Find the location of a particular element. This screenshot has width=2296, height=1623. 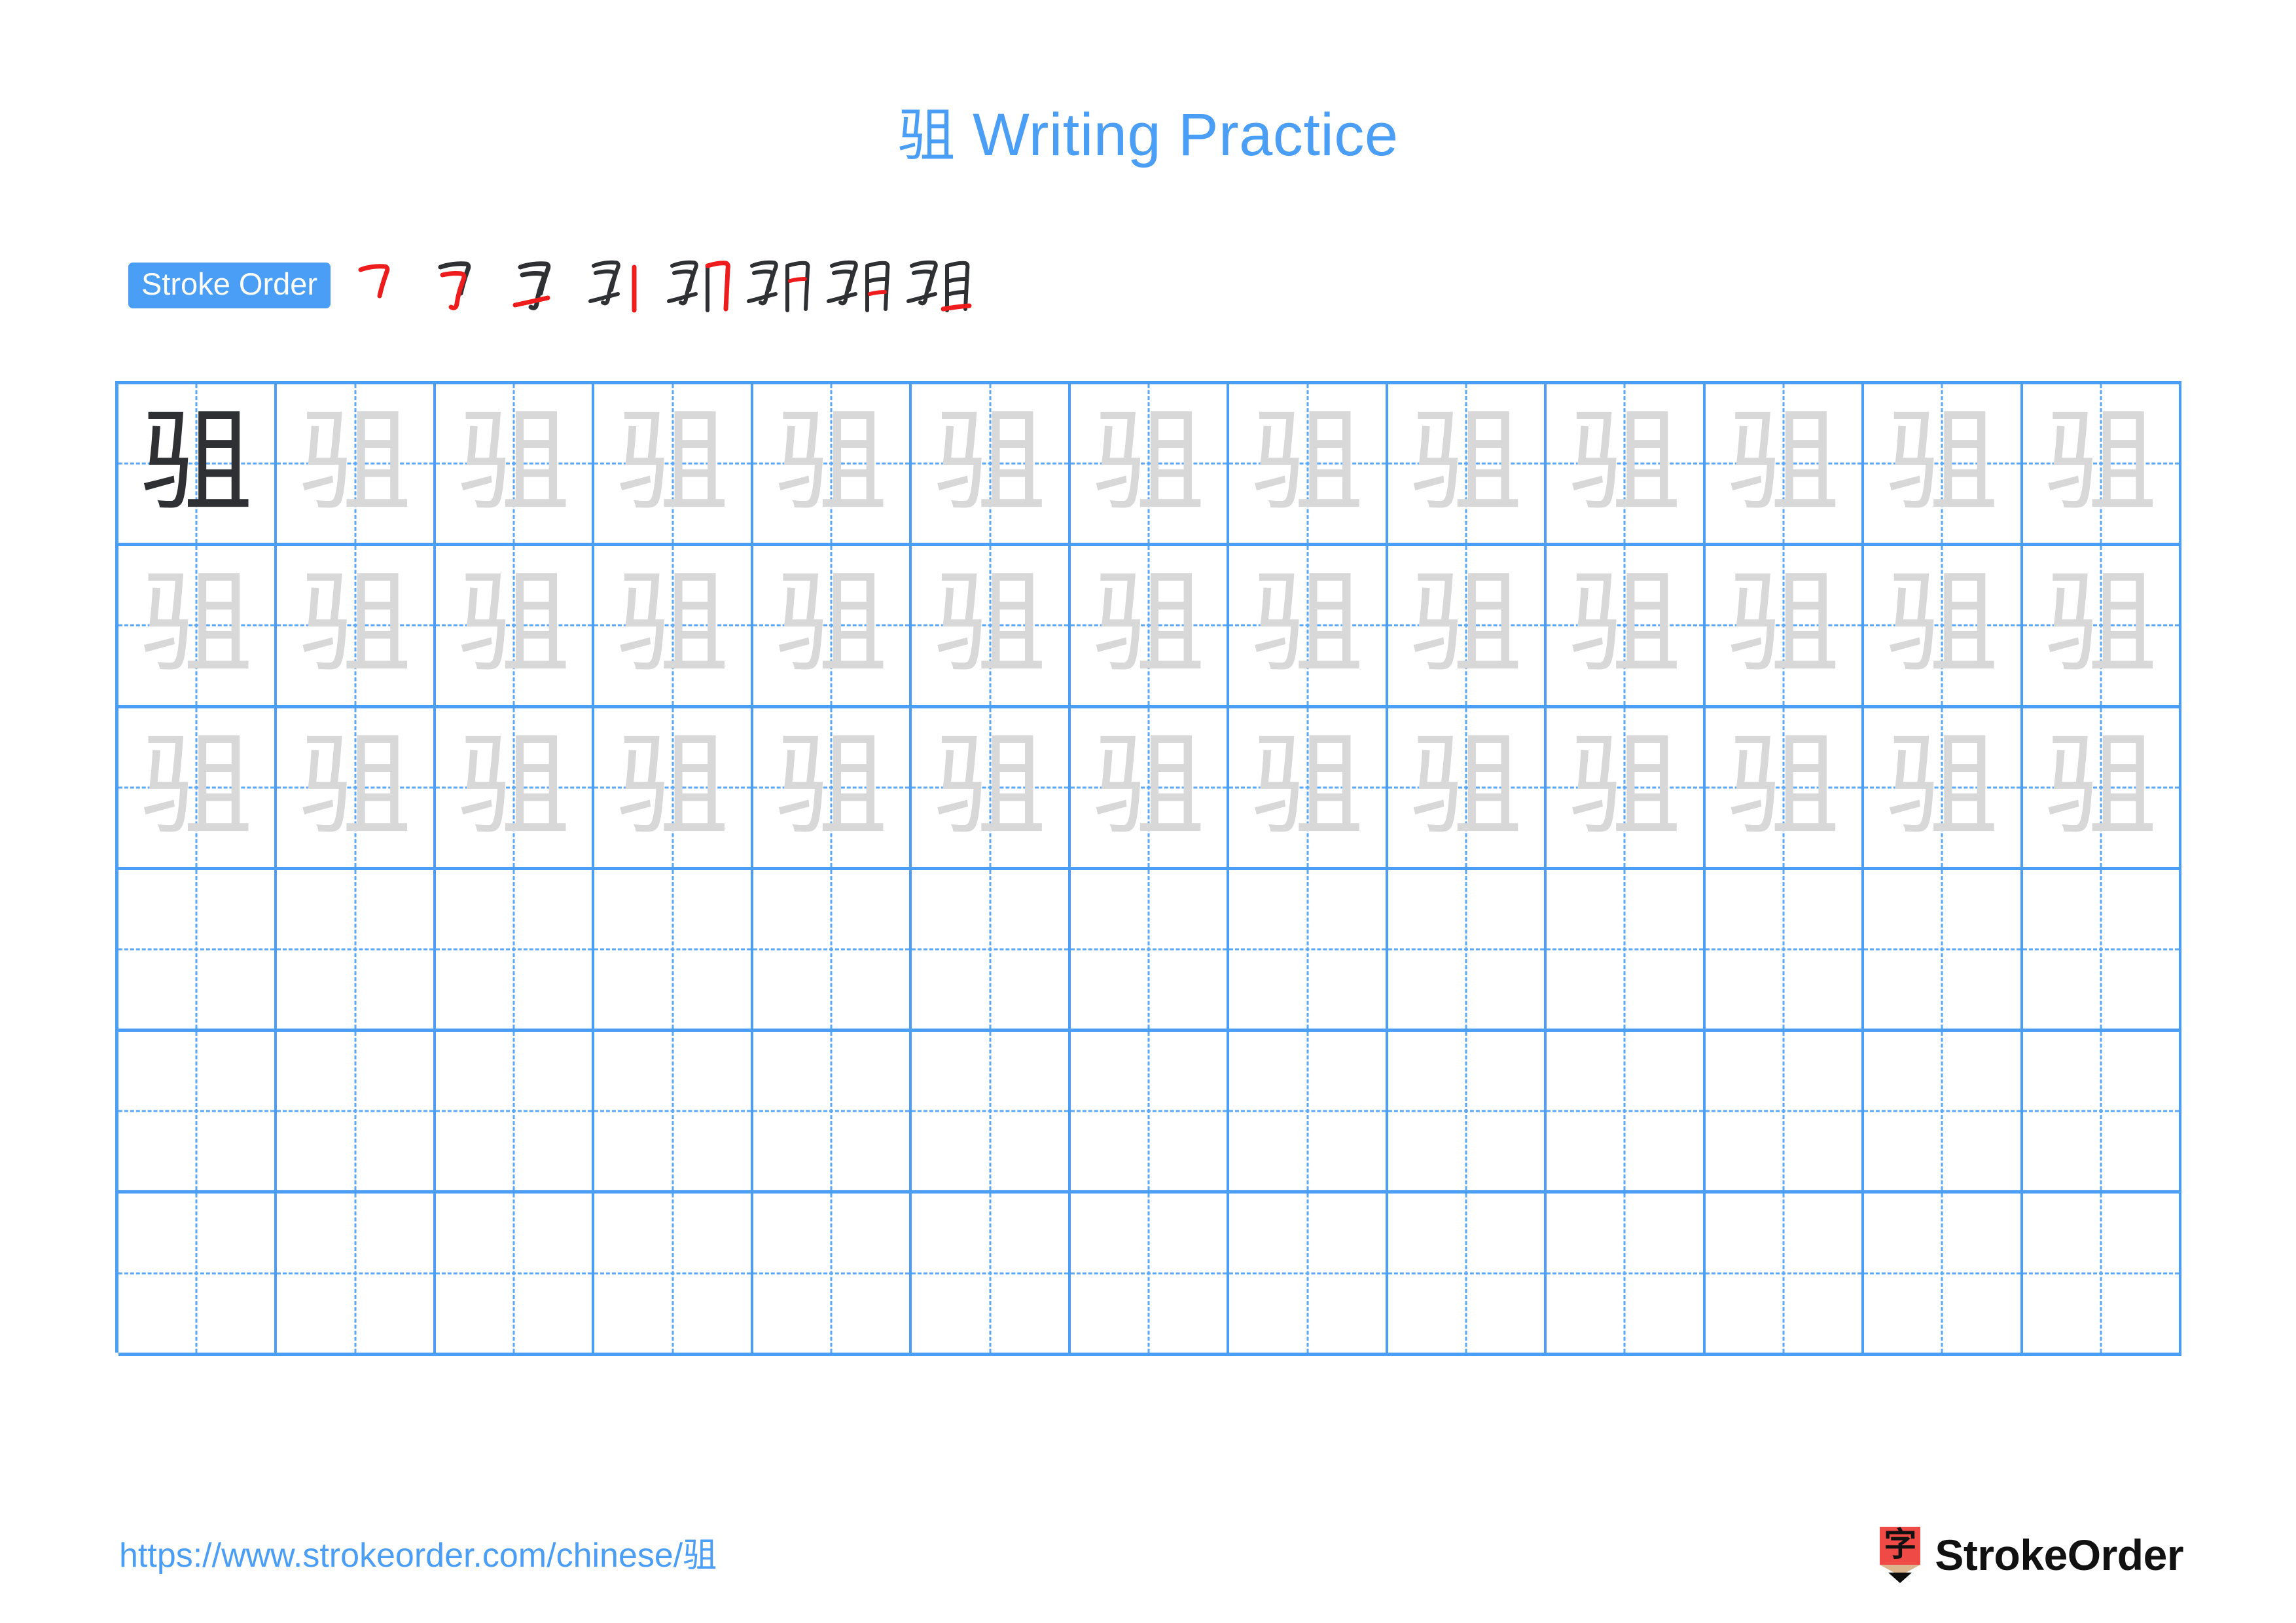

stroke-order-section: Stroke Order is located at coordinates (557, 285).